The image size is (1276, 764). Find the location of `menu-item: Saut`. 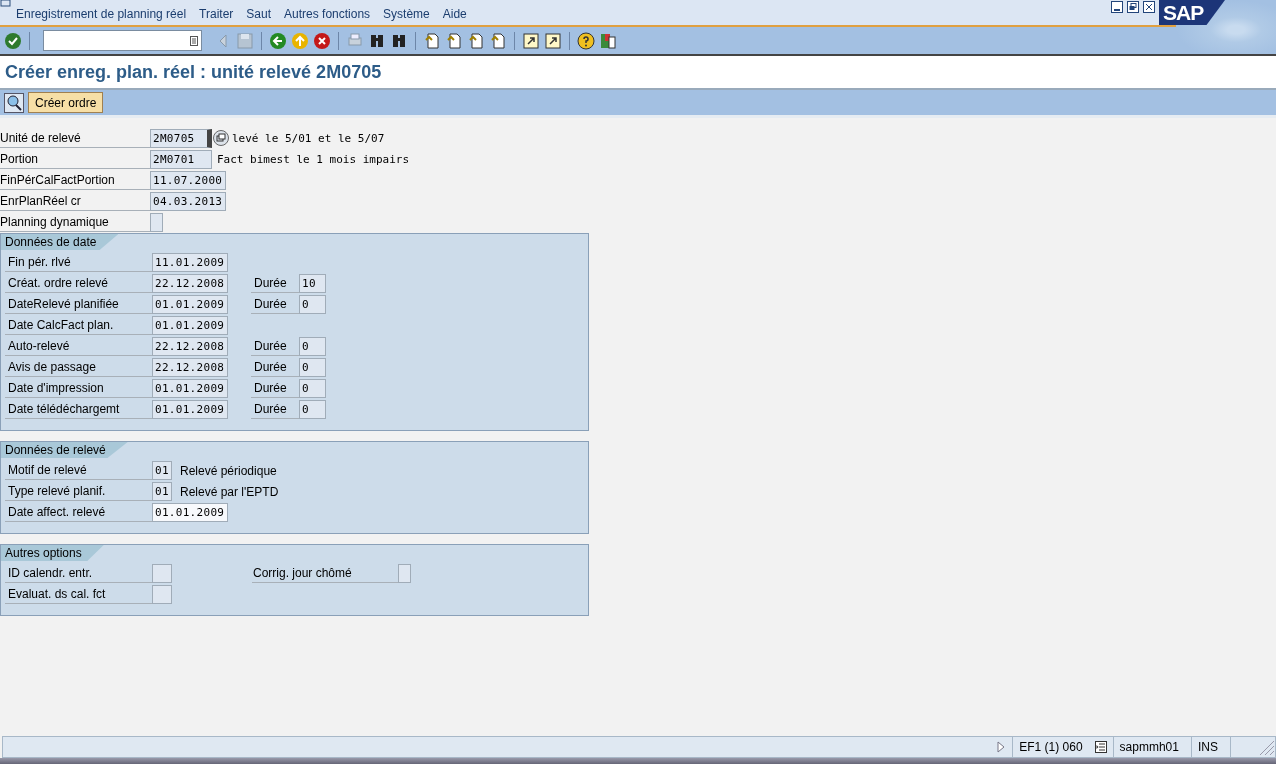

menu-item: Saut is located at coordinates (259, 14).